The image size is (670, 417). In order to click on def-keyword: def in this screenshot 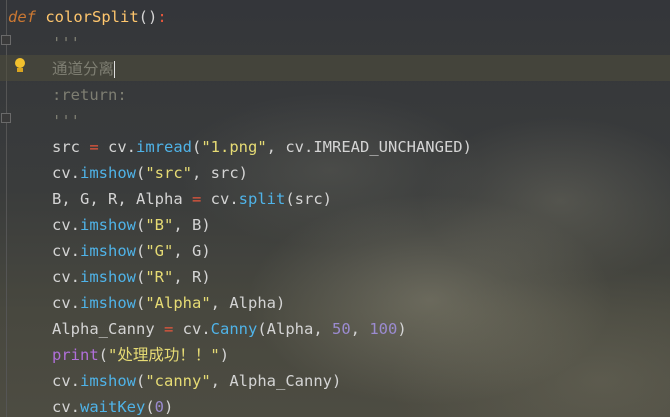, I will do `click(22, 17)`.